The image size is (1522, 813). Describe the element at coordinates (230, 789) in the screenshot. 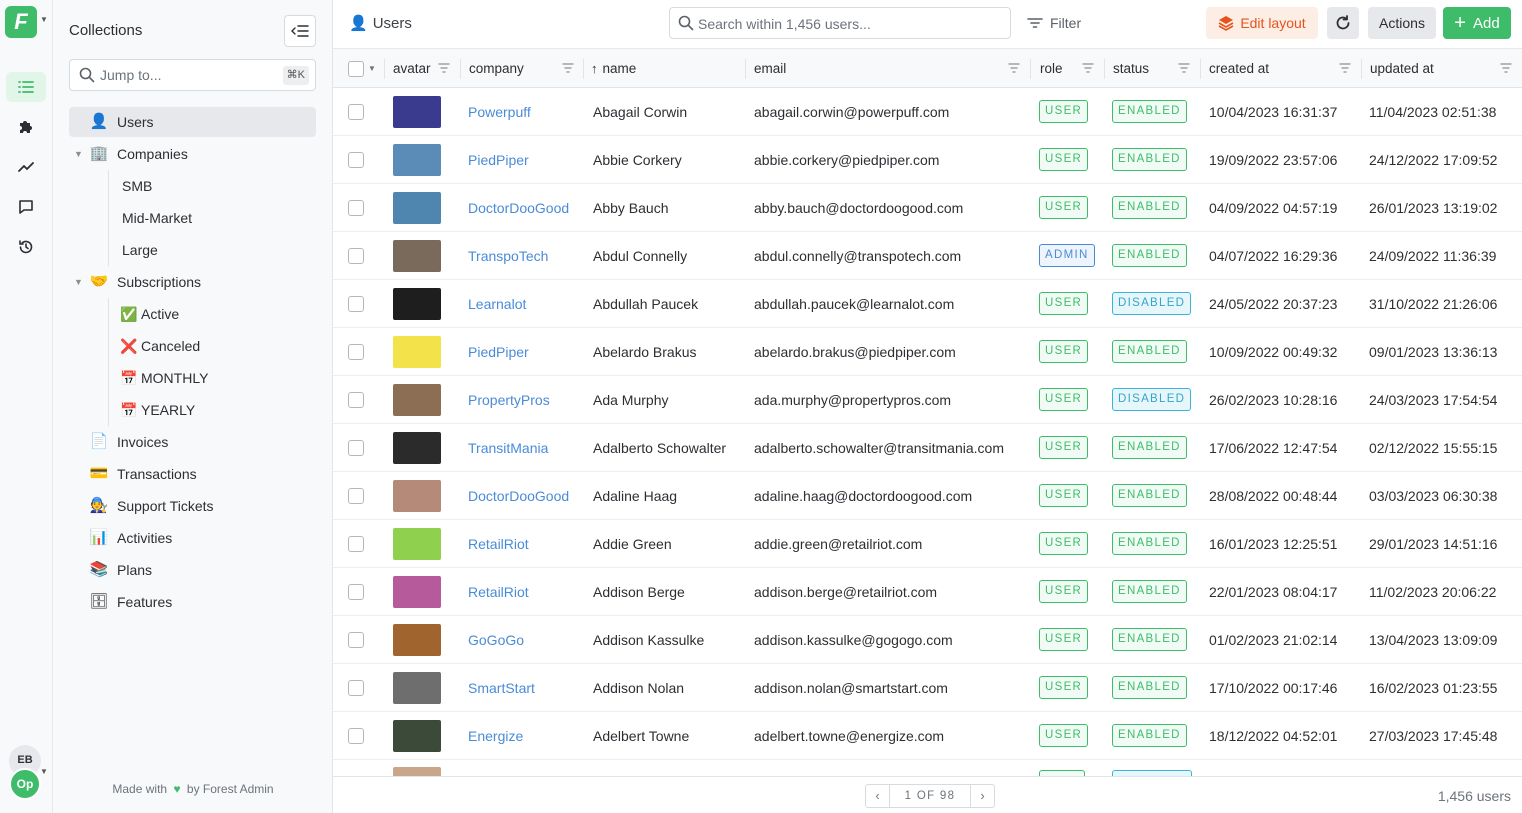

I see `by-forest-admin-link: by Forest Admin` at that location.